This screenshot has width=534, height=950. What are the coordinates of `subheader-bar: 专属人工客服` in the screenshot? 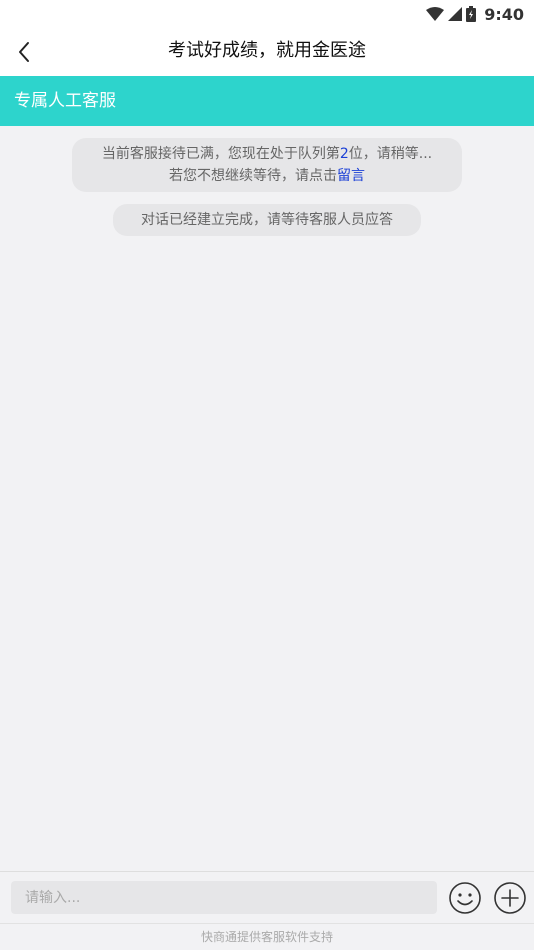 It's located at (267, 101).